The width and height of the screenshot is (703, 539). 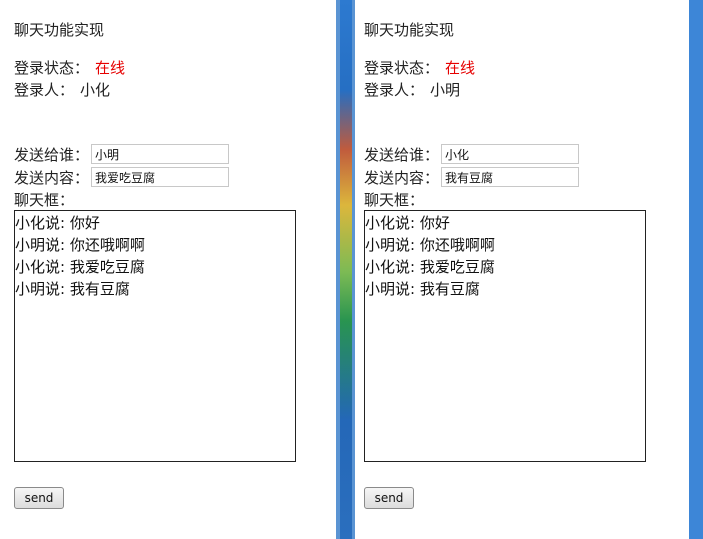 What do you see at coordinates (95, 90) in the screenshot?
I see `login-user-value: 小化` at bounding box center [95, 90].